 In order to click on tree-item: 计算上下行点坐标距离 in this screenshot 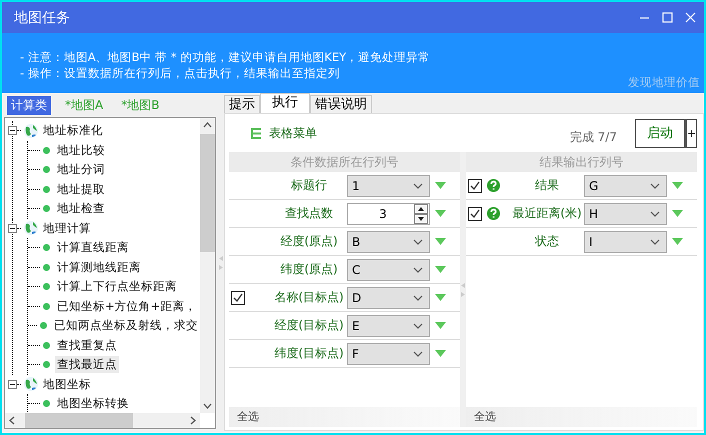, I will do `click(117, 287)`.